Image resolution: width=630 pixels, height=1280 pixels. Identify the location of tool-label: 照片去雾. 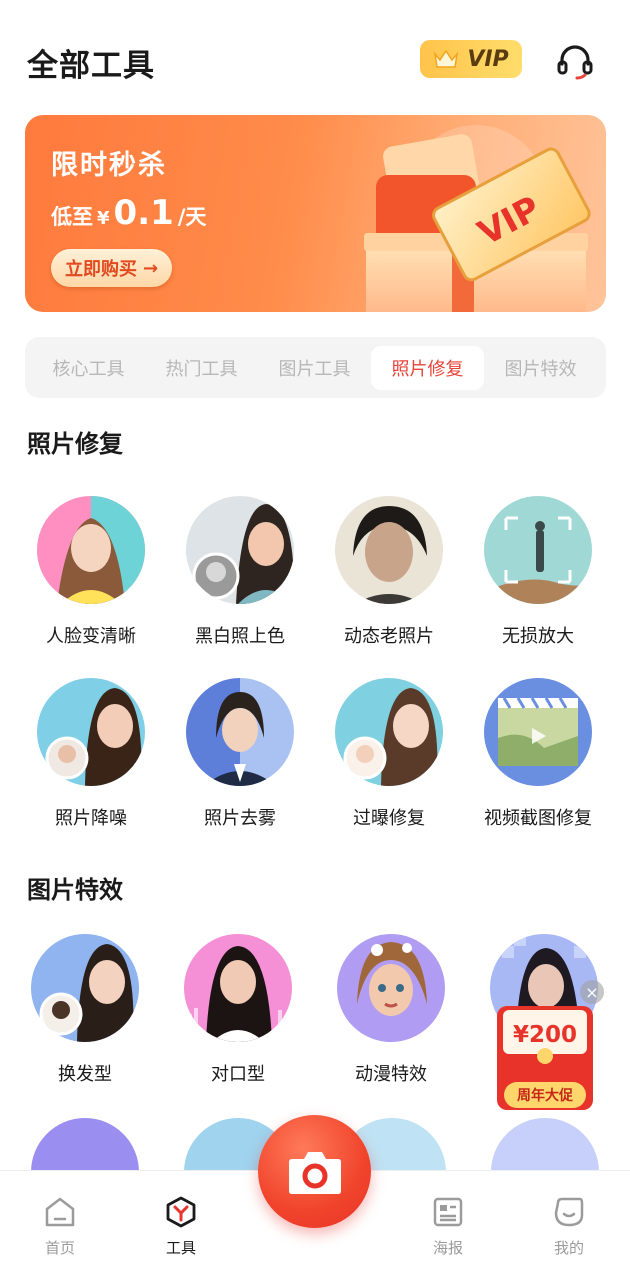
(240, 818).